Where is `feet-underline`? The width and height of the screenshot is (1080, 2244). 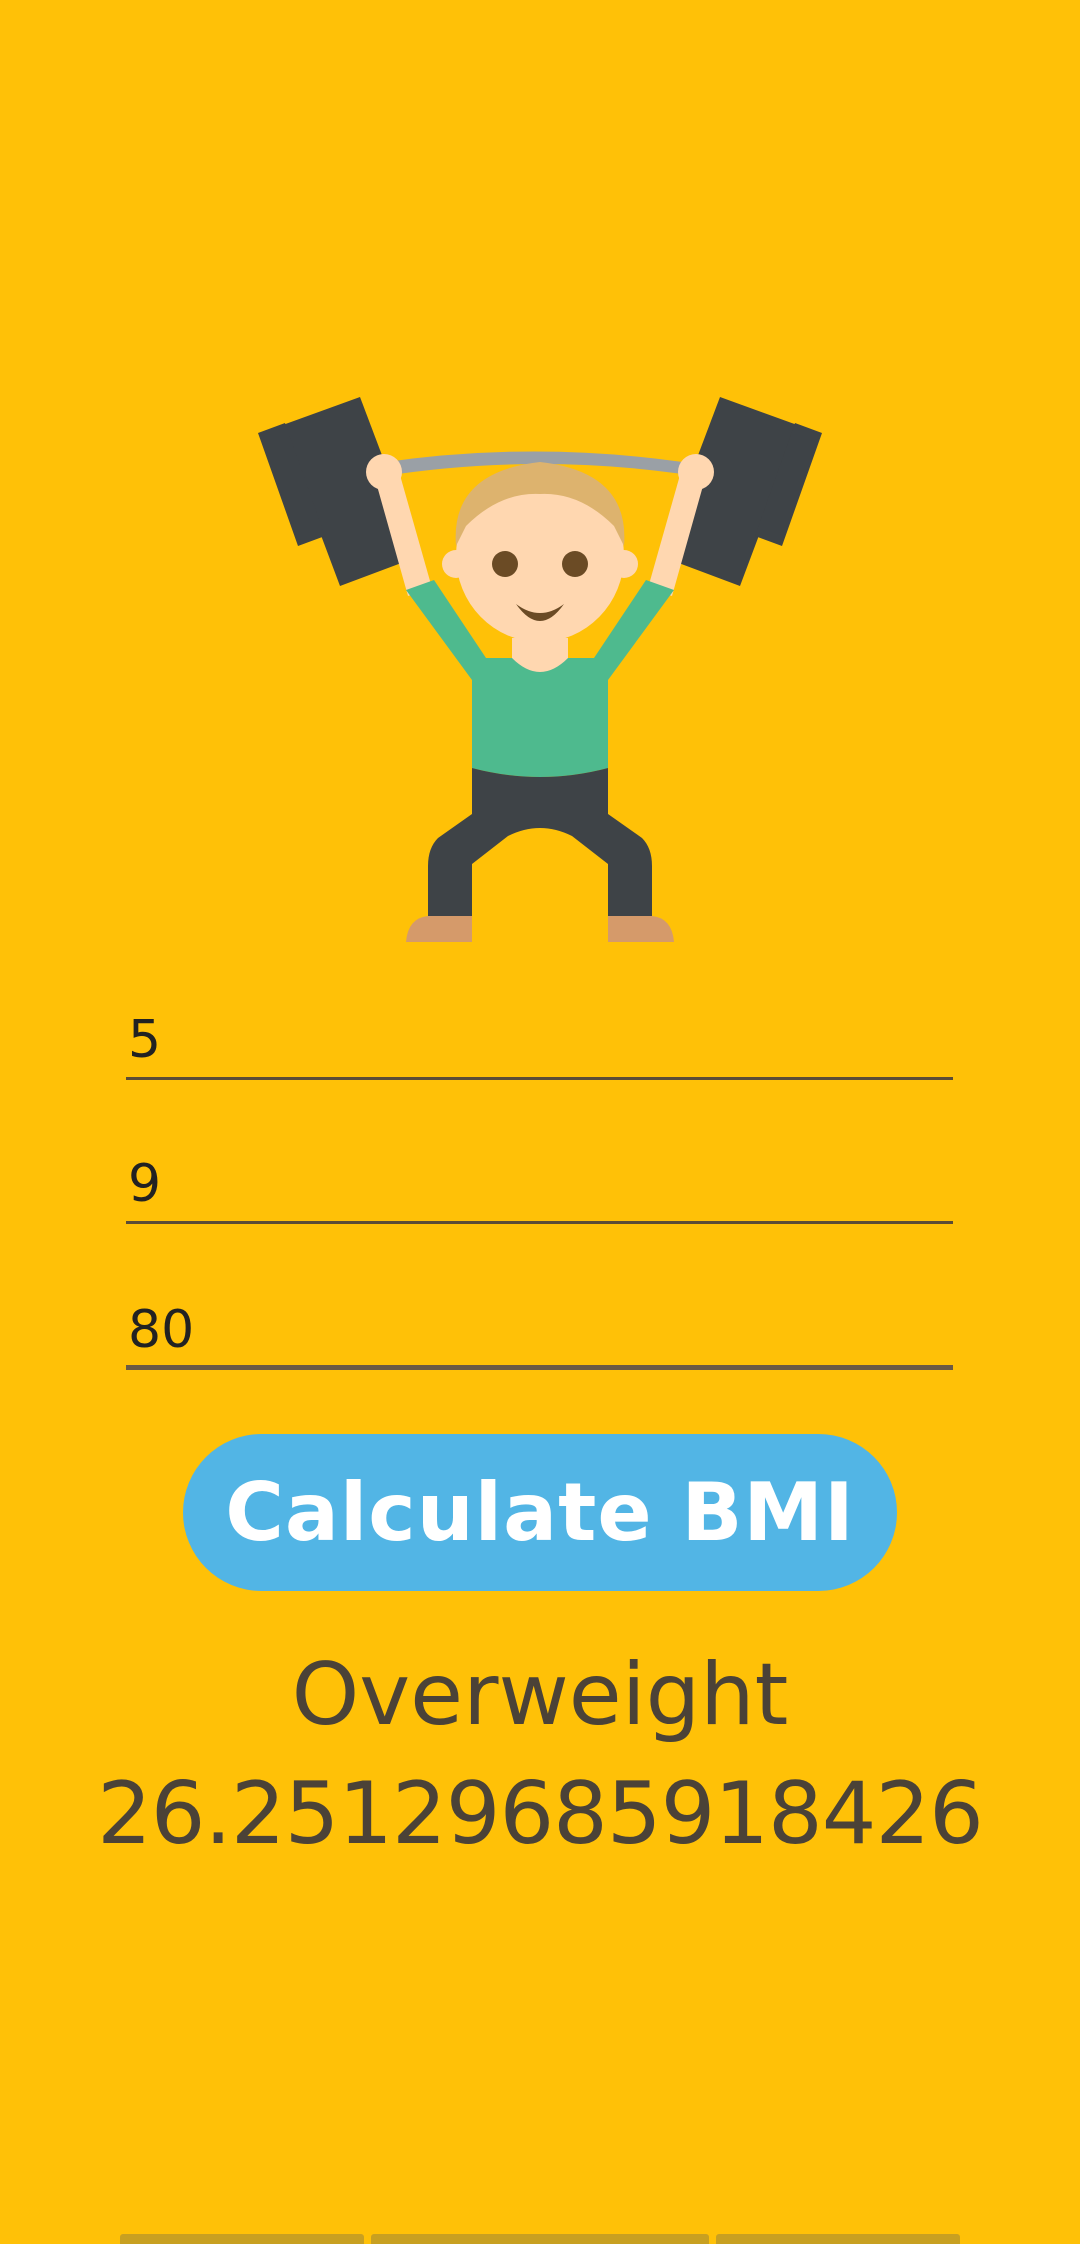
feet-underline is located at coordinates (539, 1078).